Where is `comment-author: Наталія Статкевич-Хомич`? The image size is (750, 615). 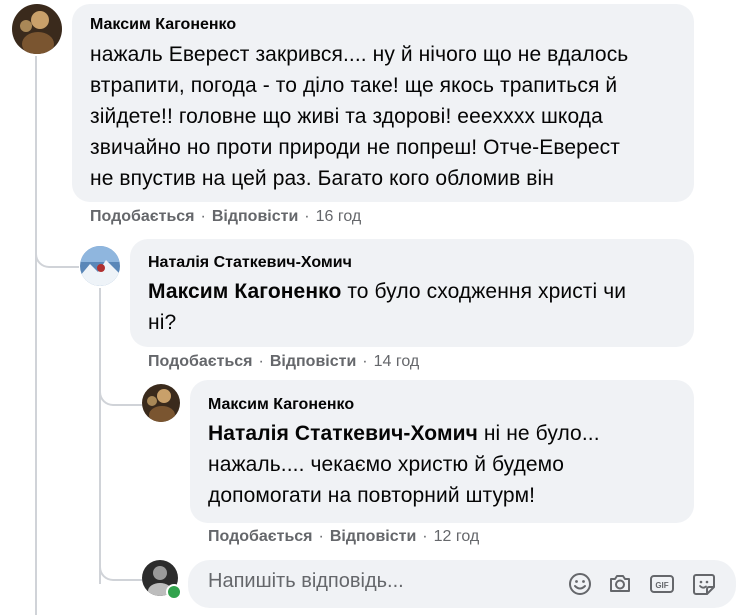 comment-author: Наталія Статкевич-Хомич is located at coordinates (412, 263).